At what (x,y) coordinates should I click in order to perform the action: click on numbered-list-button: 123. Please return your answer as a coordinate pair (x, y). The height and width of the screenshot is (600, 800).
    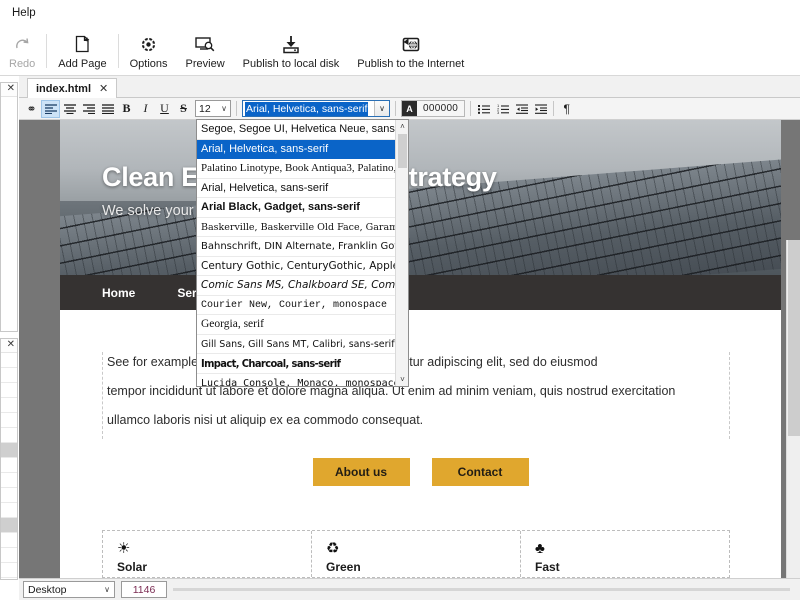
    Looking at the image, I should click on (502, 109).